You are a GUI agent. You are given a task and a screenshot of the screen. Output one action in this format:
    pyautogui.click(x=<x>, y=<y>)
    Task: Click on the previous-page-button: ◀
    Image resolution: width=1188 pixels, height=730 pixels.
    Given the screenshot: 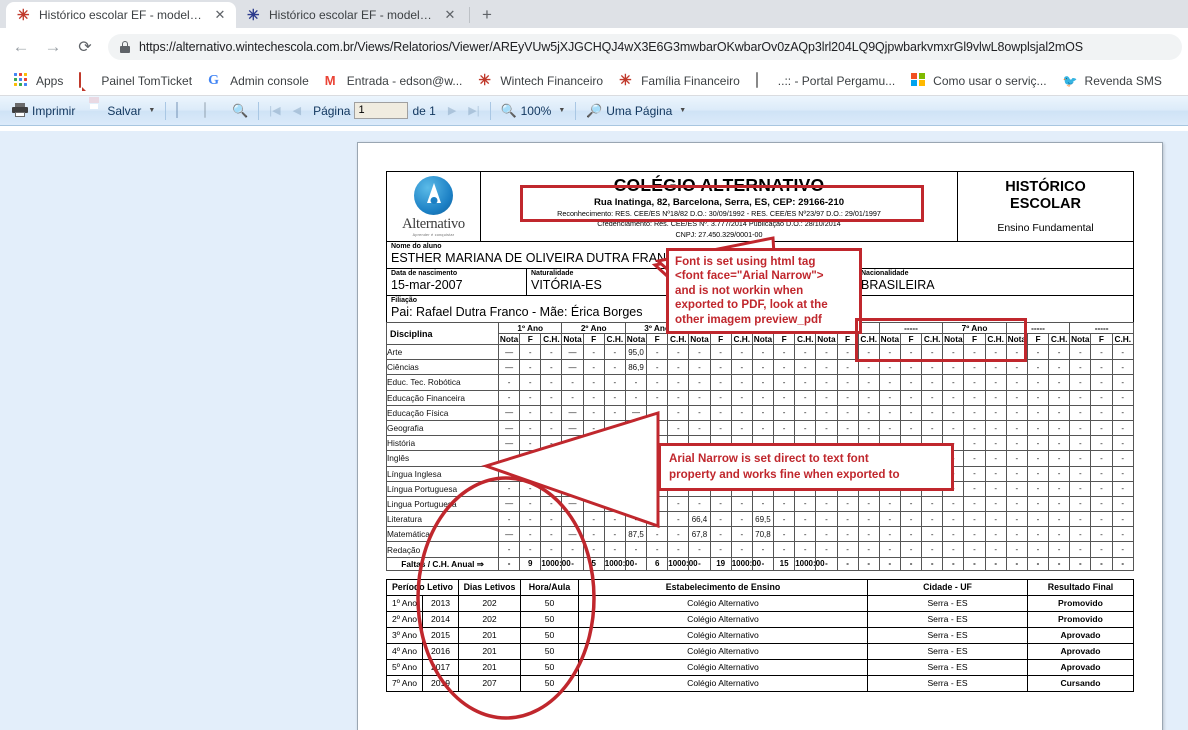 What is the action you would take?
    pyautogui.click(x=297, y=110)
    